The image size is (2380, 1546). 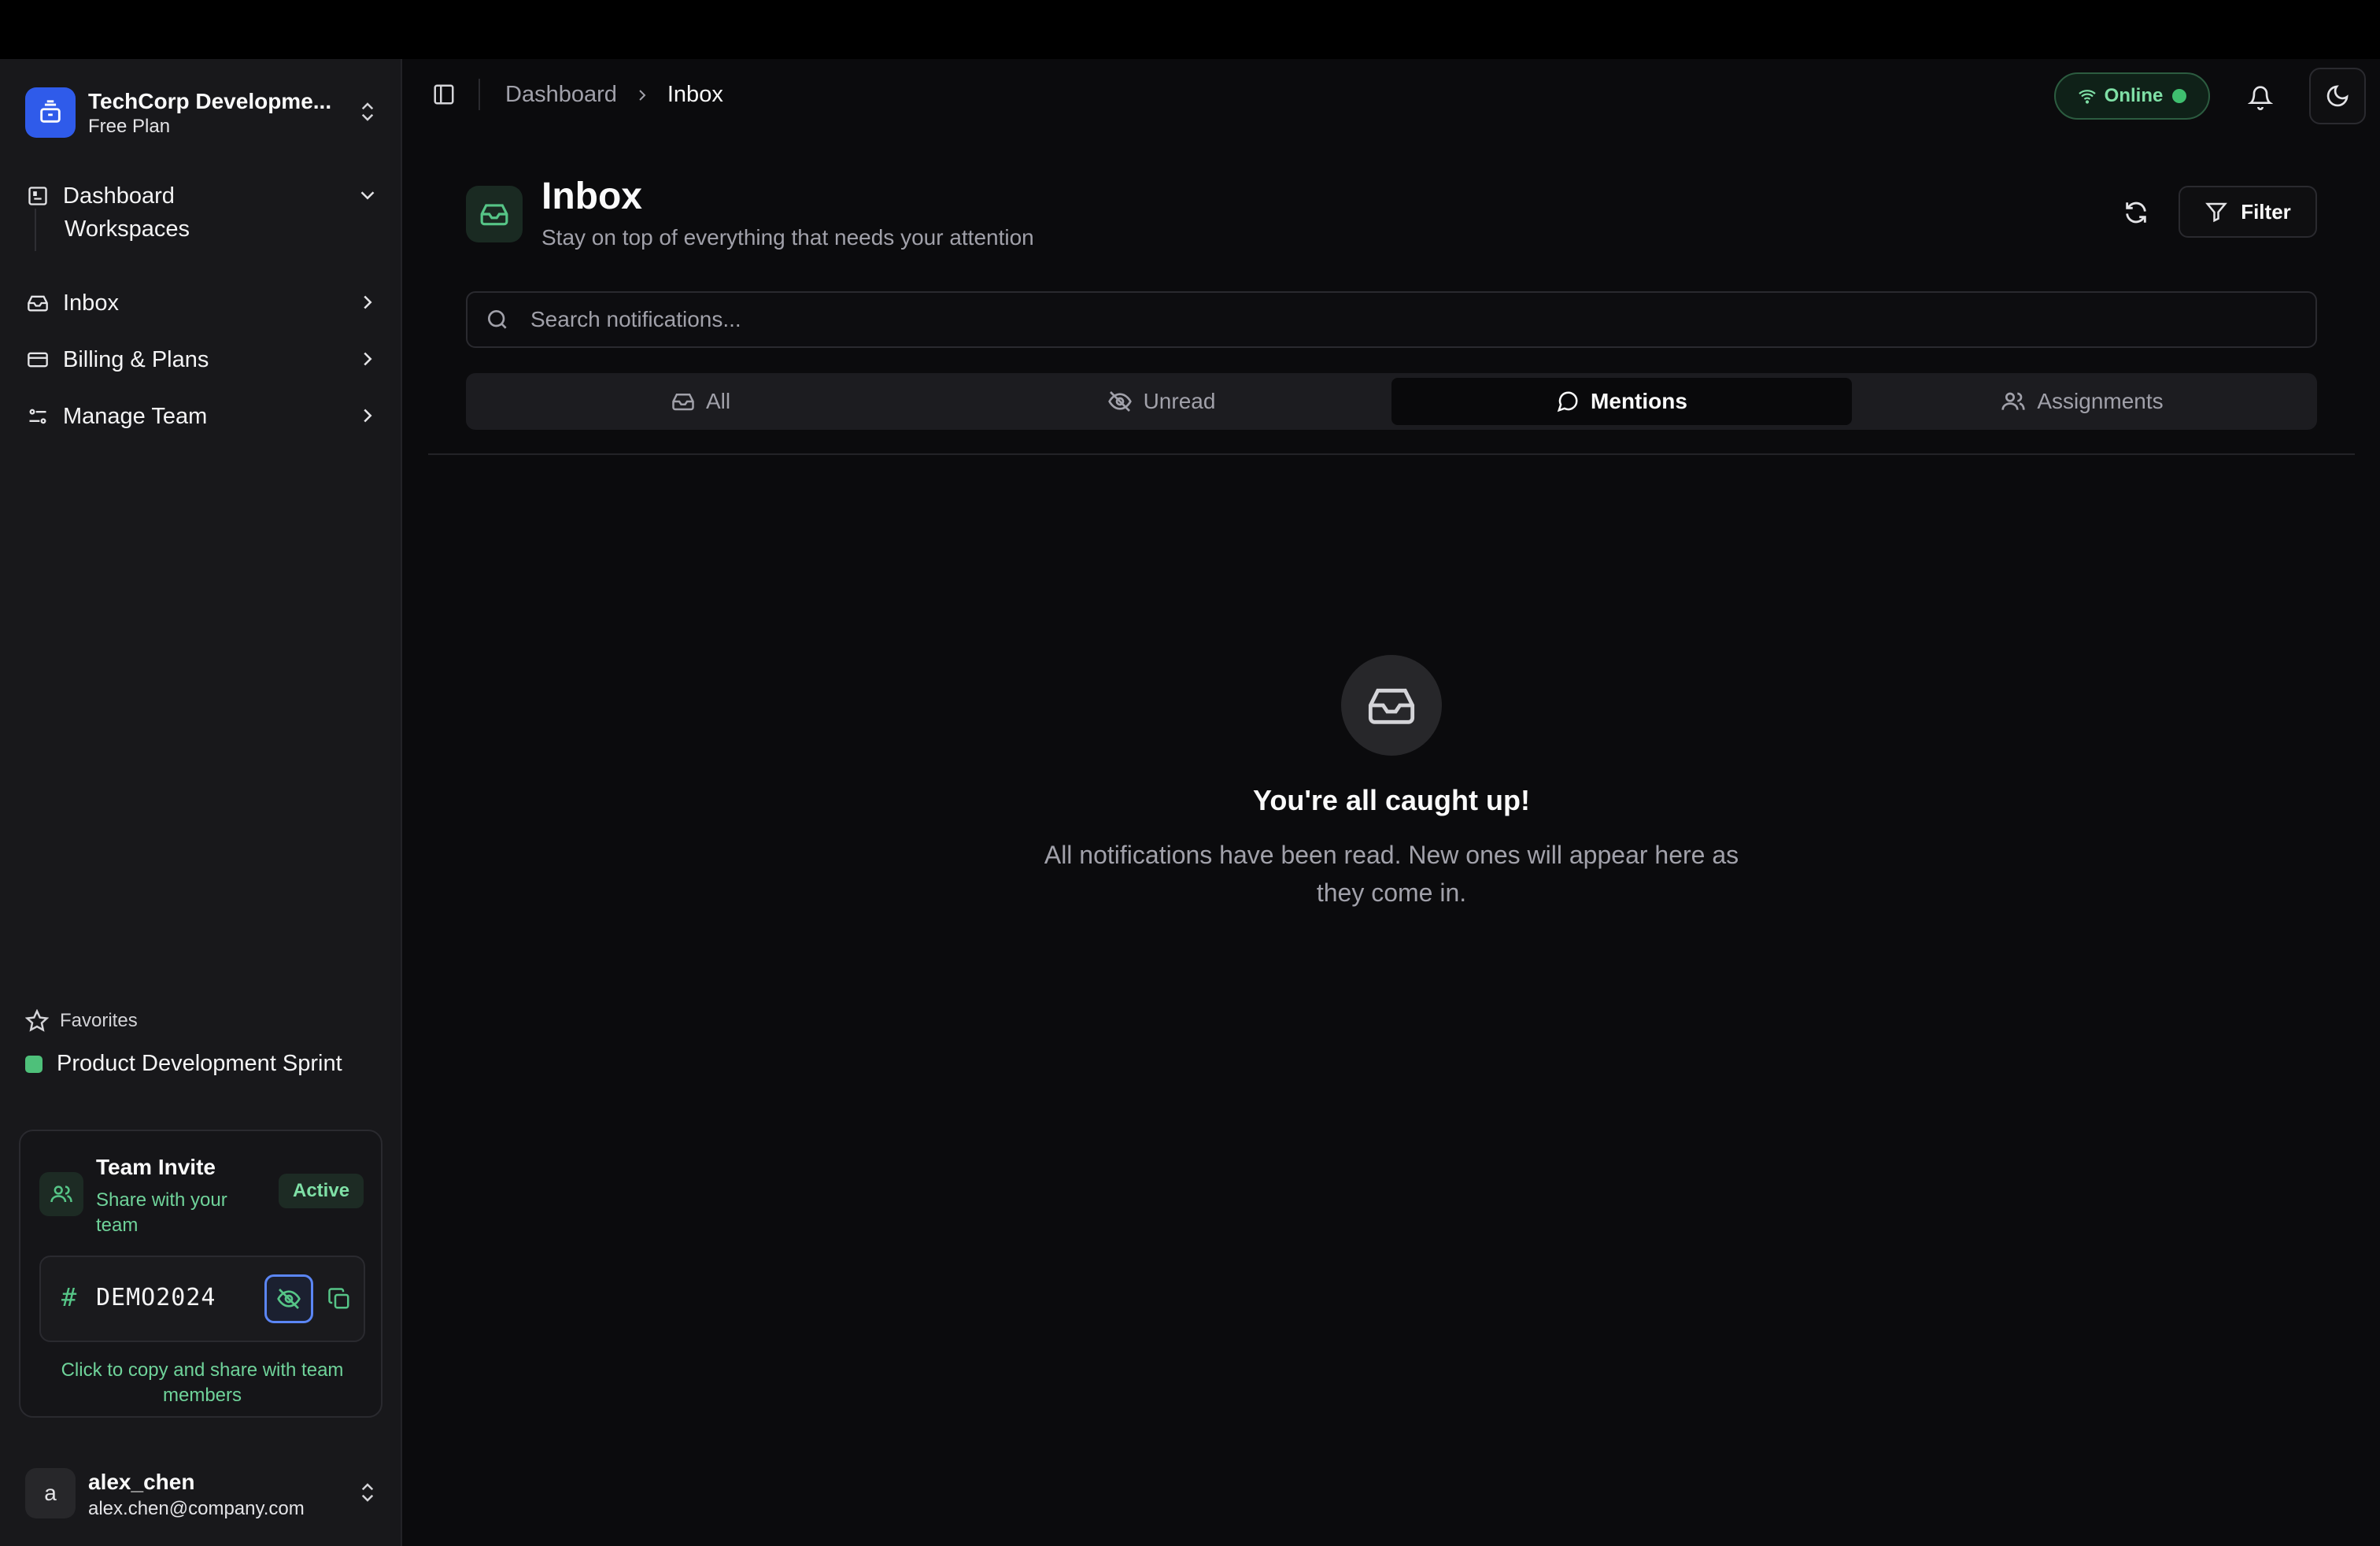 I want to click on status-dot, so click(x=2179, y=96).